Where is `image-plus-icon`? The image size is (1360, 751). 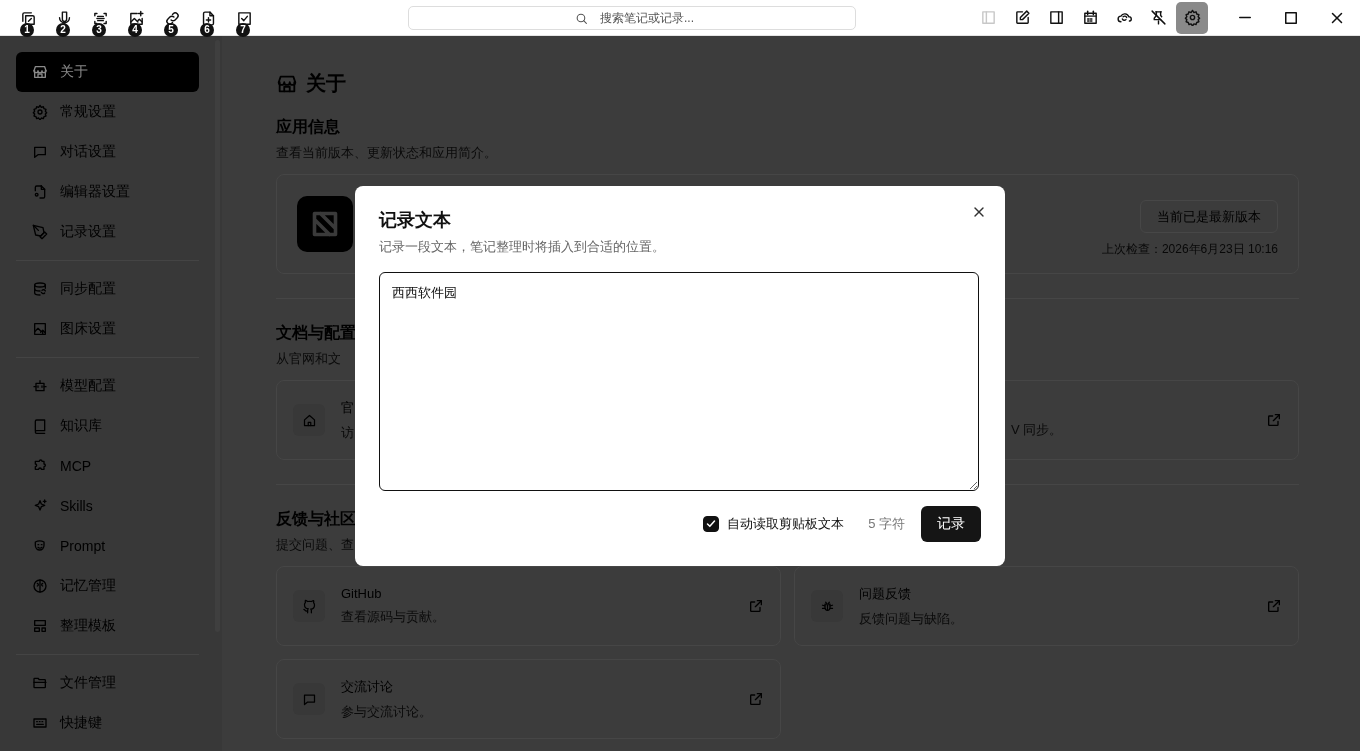
image-plus-icon is located at coordinates (136, 18).